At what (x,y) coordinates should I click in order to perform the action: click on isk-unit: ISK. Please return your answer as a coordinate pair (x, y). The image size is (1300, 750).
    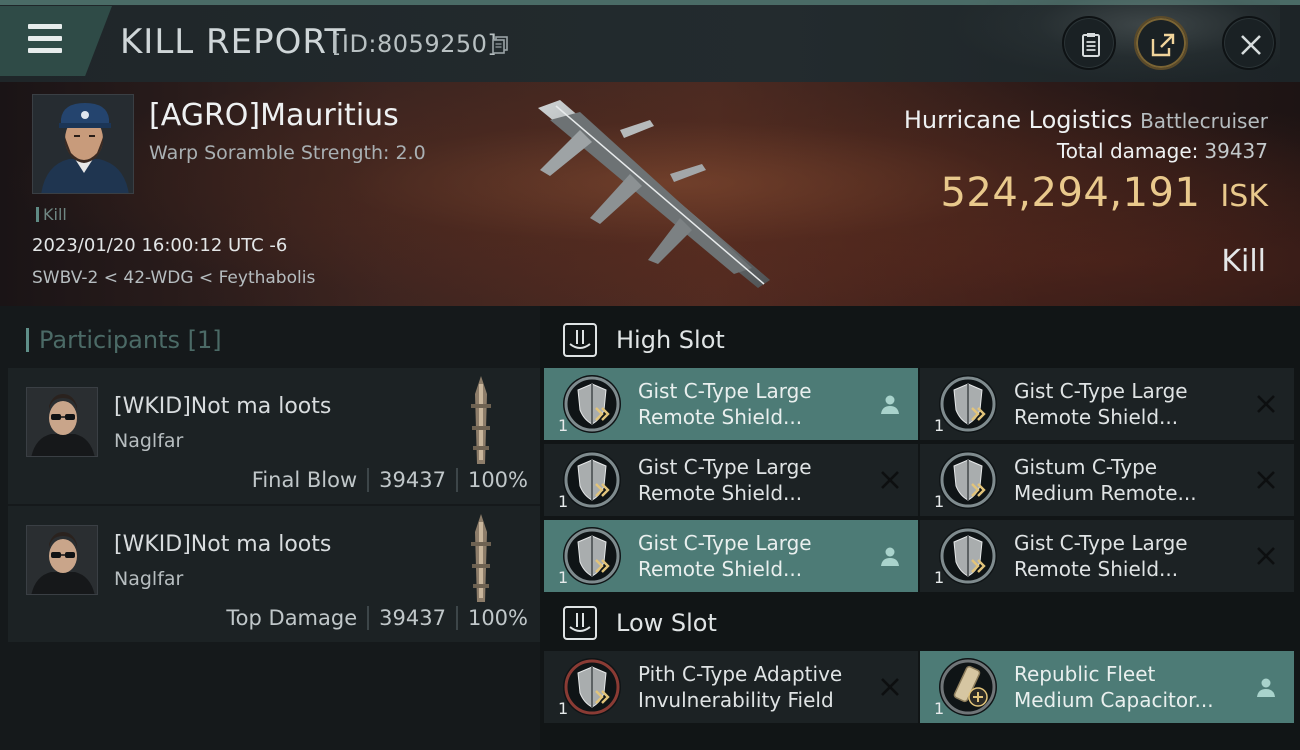
    Looking at the image, I should click on (1244, 196).